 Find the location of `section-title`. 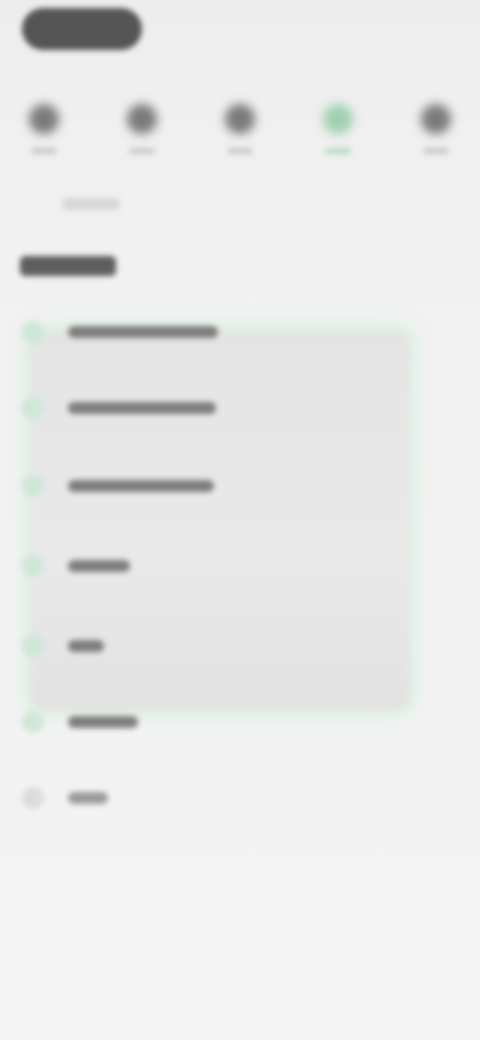

section-title is located at coordinates (68, 266).